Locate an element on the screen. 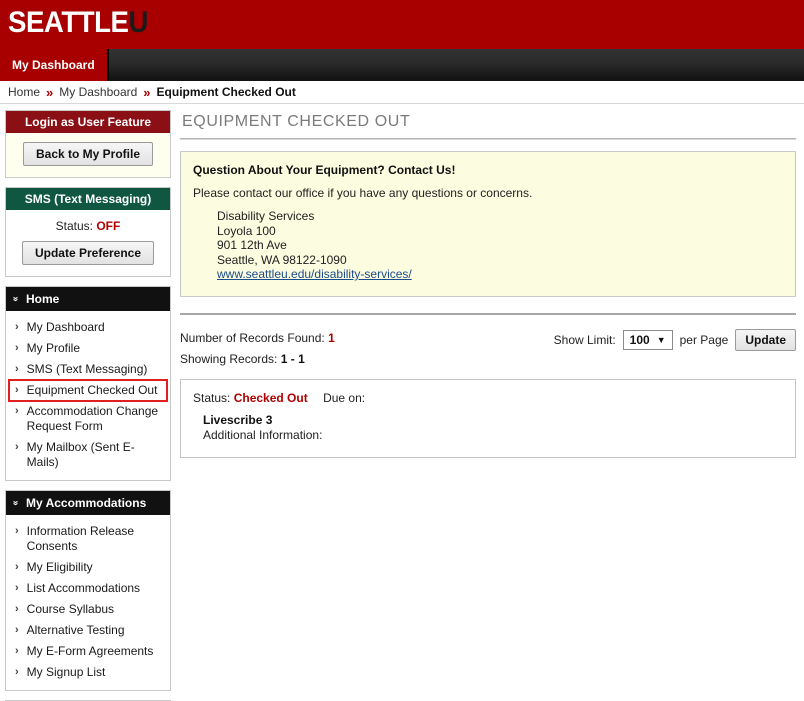  nav-section-my-accommodations-header: » My Accommodations is located at coordinates (88, 503).